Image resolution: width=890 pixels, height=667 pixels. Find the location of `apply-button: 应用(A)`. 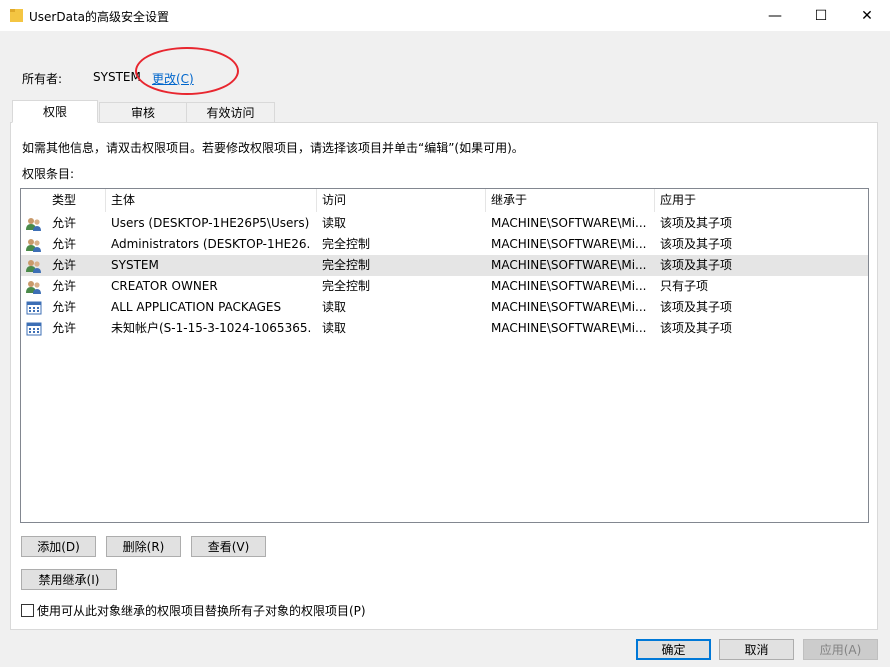

apply-button: 应用(A) is located at coordinates (840, 649).